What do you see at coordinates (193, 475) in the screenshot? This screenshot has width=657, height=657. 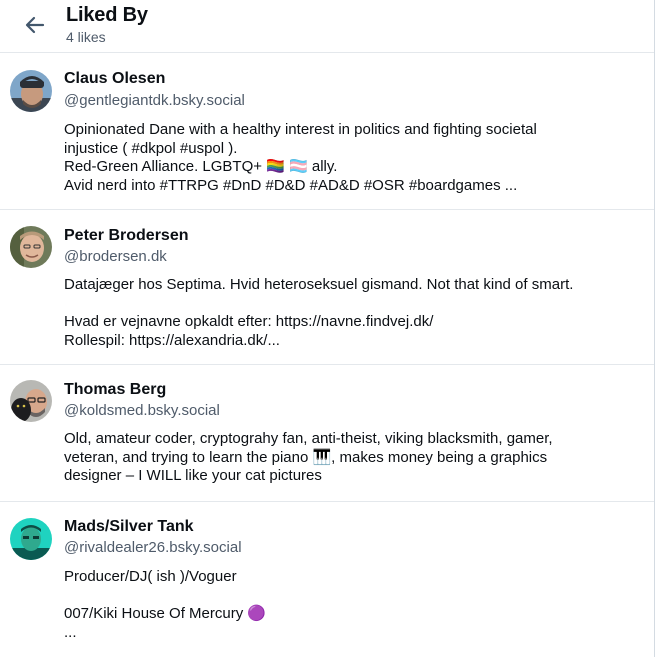 I see `bio-line: designer – I WILL like your cat pictures` at bounding box center [193, 475].